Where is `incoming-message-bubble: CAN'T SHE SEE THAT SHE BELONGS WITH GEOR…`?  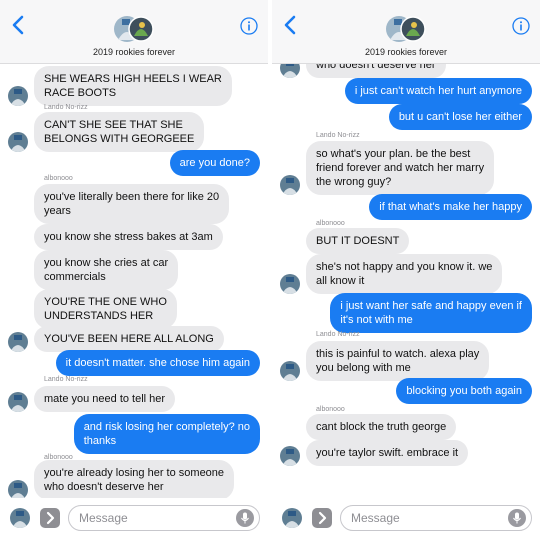 incoming-message-bubble: CAN'T SHE SEE THAT SHE BELONGS WITH GEOR… is located at coordinates (119, 132).